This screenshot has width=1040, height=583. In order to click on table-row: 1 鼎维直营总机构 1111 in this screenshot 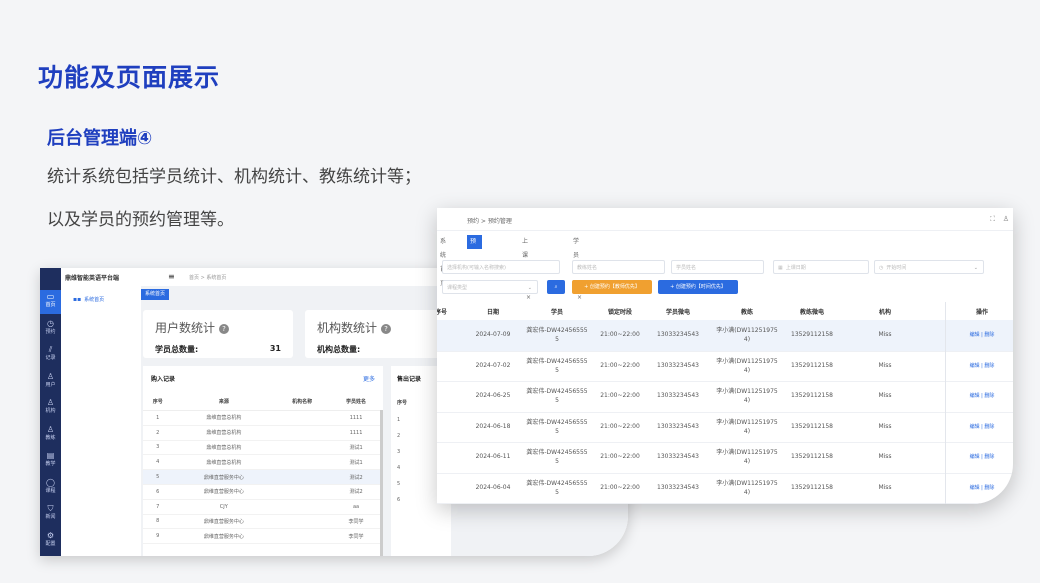, I will do `click(263, 418)`.